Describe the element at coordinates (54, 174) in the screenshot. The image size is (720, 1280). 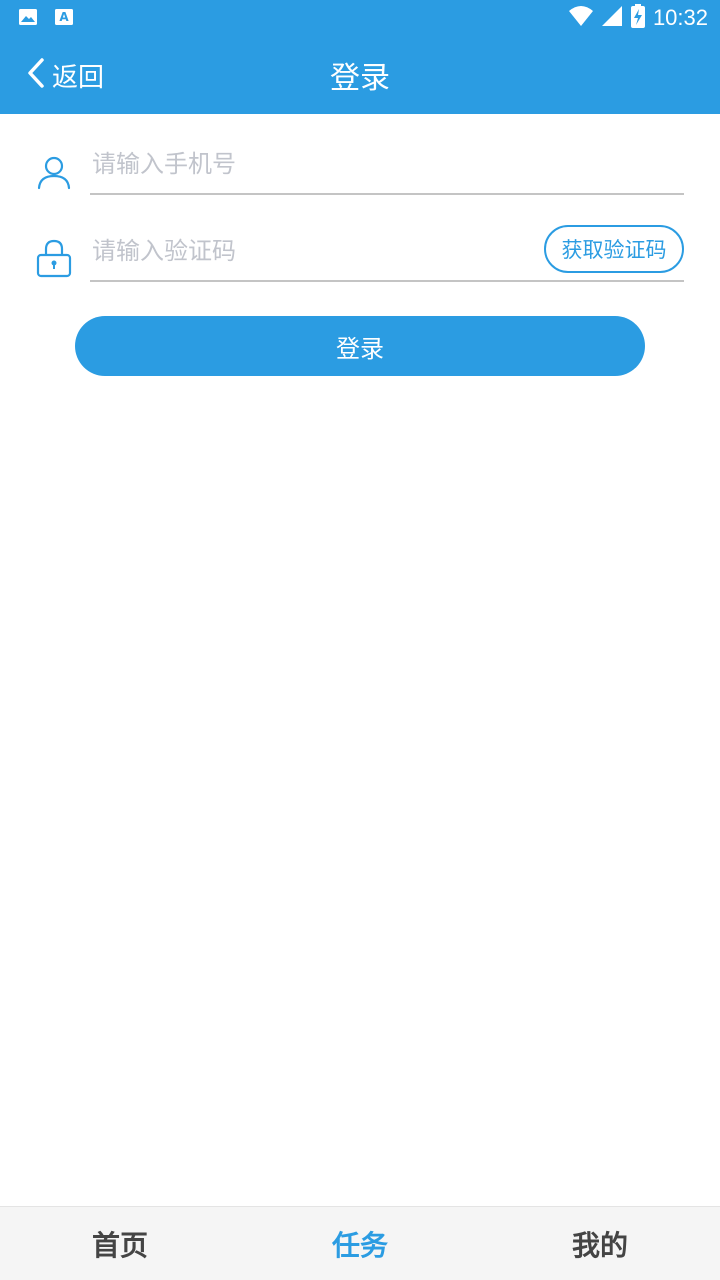
I see `user-icon` at that location.